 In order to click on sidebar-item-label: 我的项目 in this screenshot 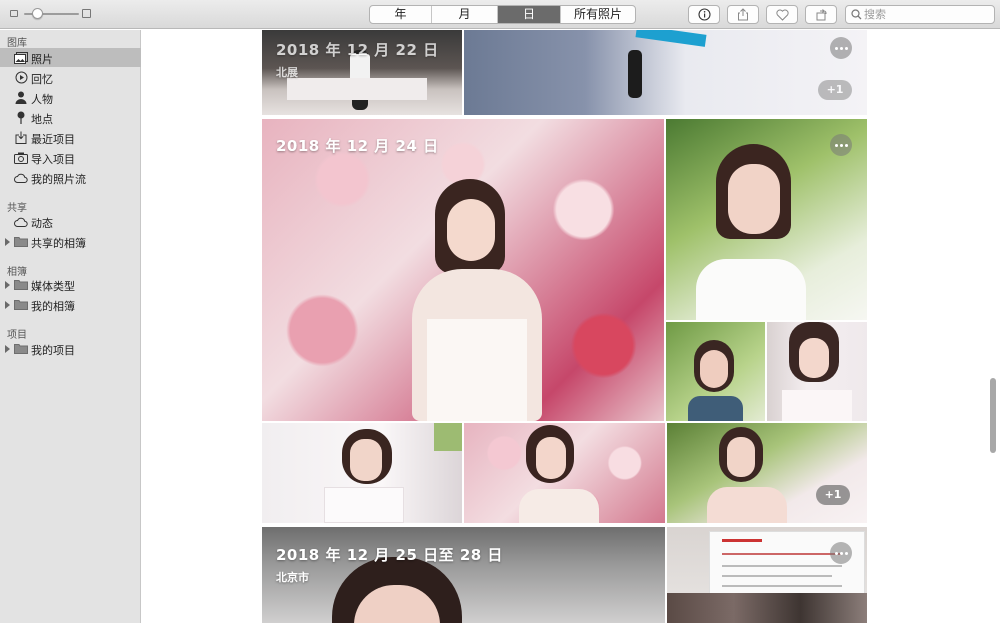, I will do `click(53, 350)`.